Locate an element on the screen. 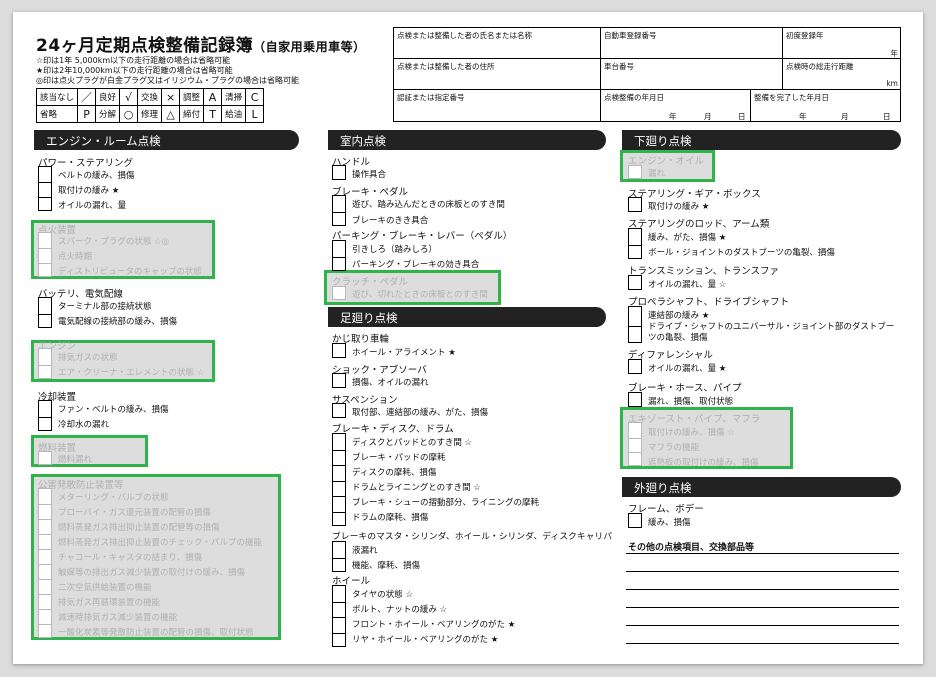  check-item: 取付けの緩み ★ is located at coordinates (679, 207).